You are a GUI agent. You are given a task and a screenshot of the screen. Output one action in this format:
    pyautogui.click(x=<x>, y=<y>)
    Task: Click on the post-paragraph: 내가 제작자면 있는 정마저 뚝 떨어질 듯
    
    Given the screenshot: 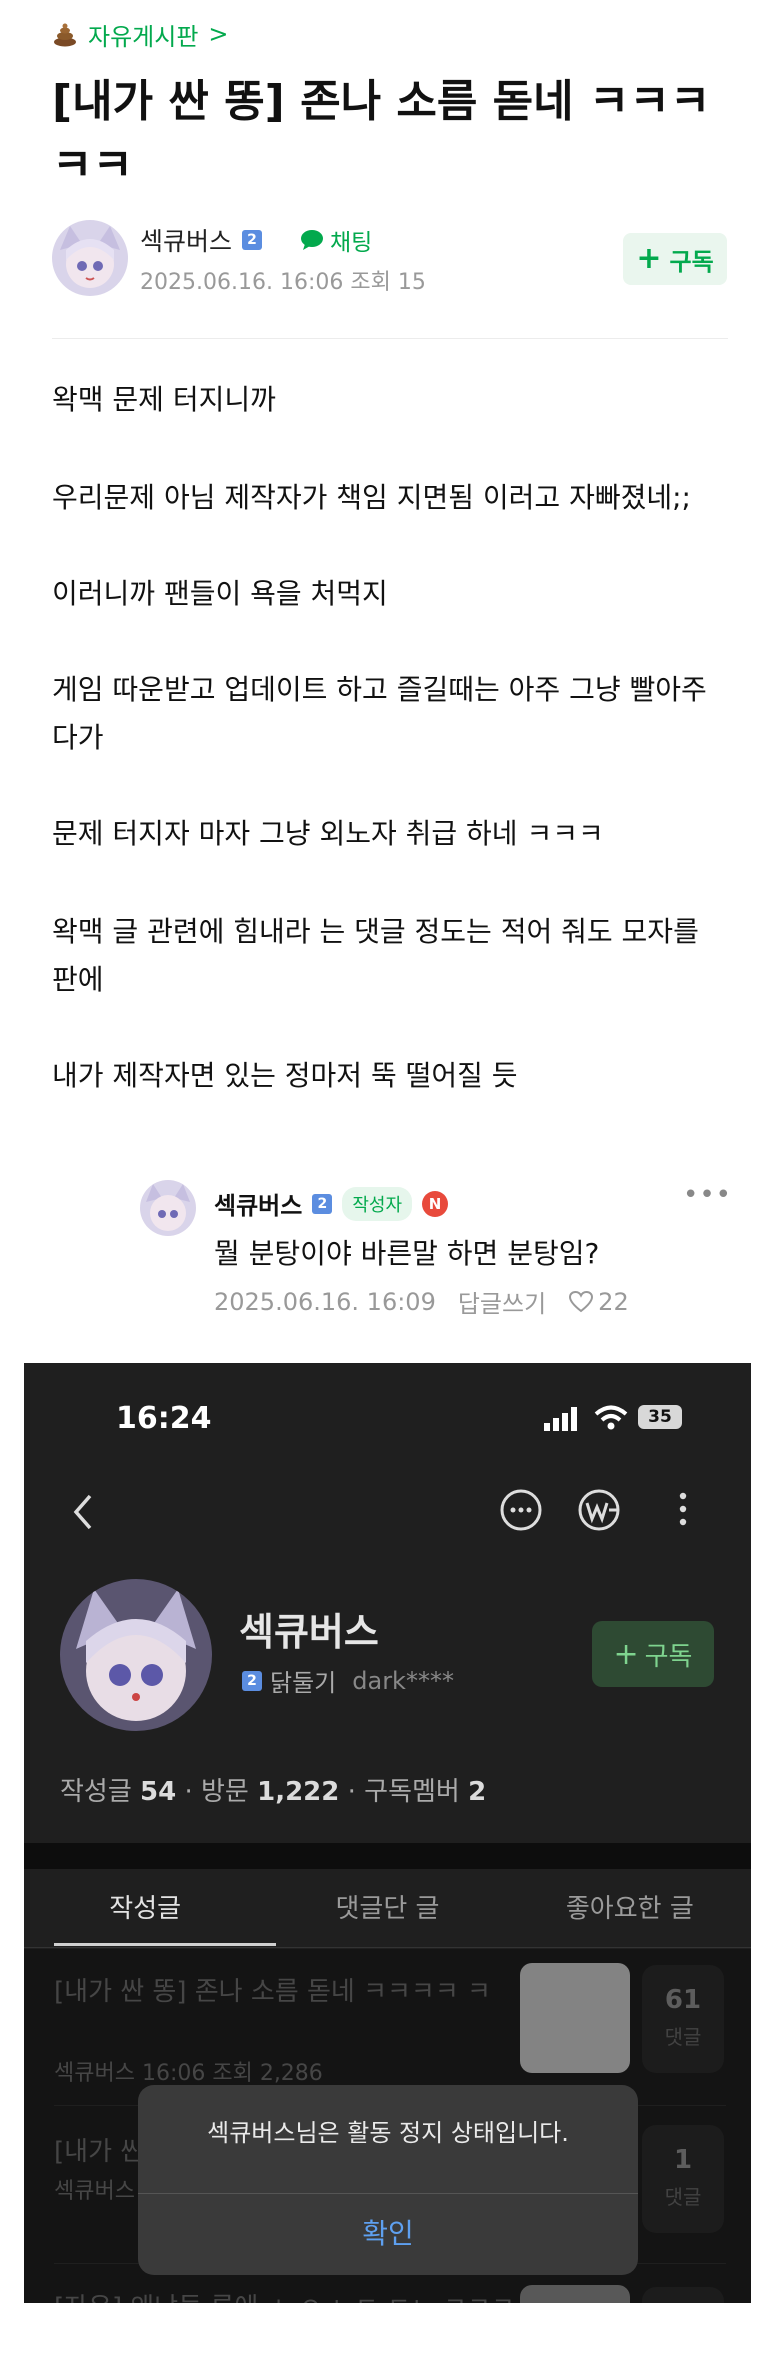 What is the action you would take?
    pyautogui.click(x=285, y=1075)
    